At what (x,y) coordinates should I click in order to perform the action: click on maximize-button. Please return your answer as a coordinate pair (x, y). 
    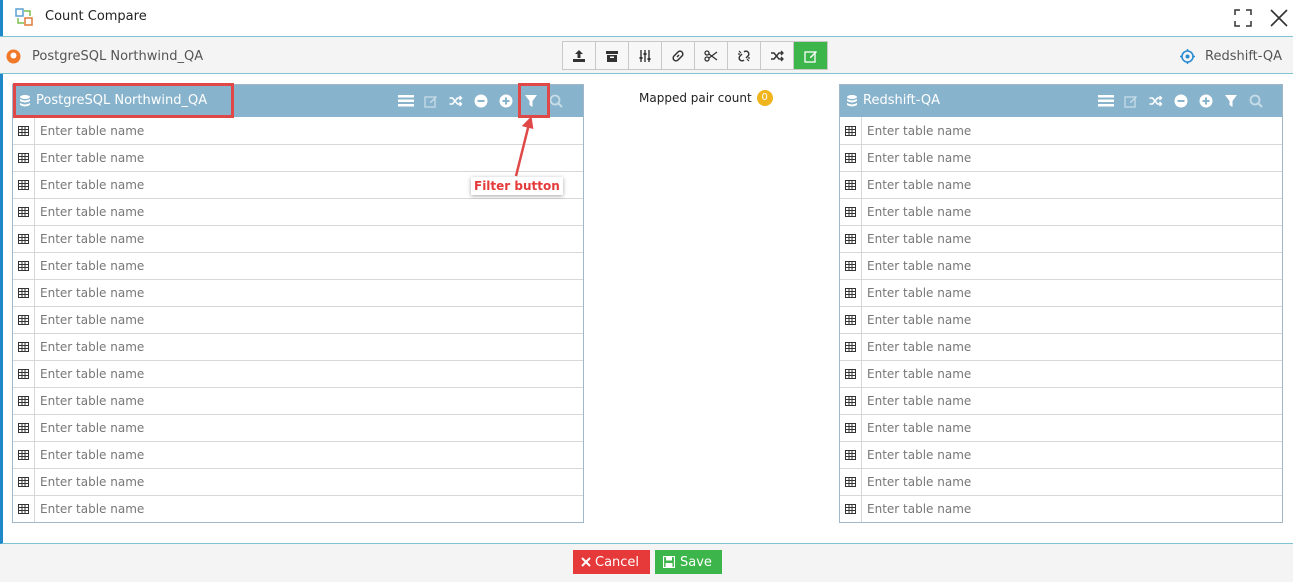
    Looking at the image, I should click on (1243, 18).